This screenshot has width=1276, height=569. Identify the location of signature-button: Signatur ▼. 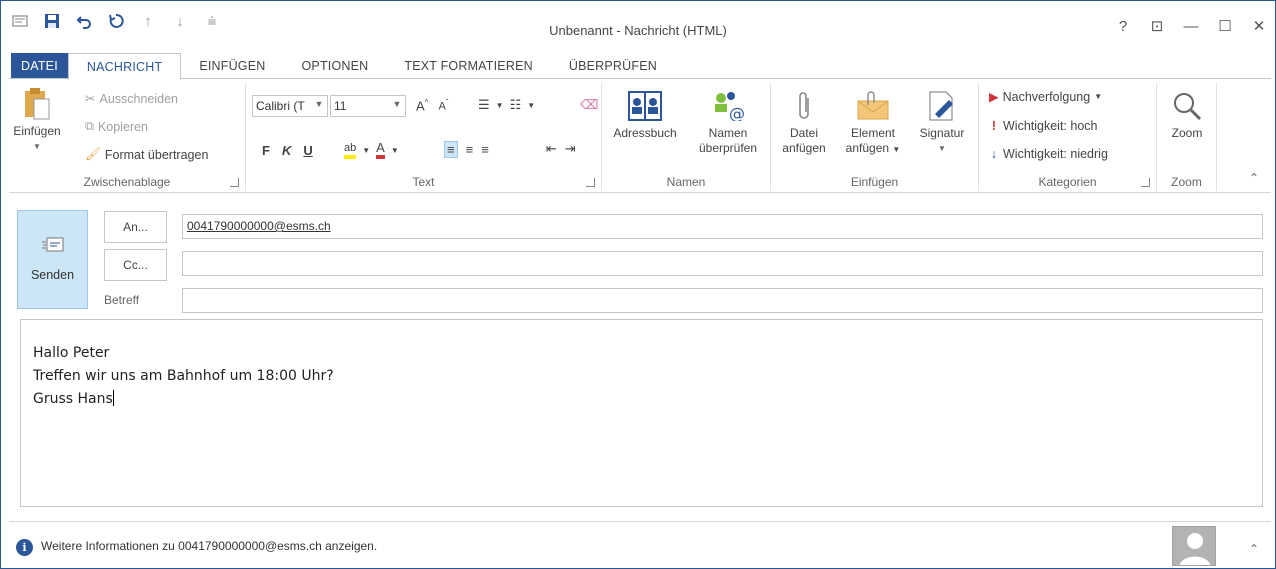
(942, 122).